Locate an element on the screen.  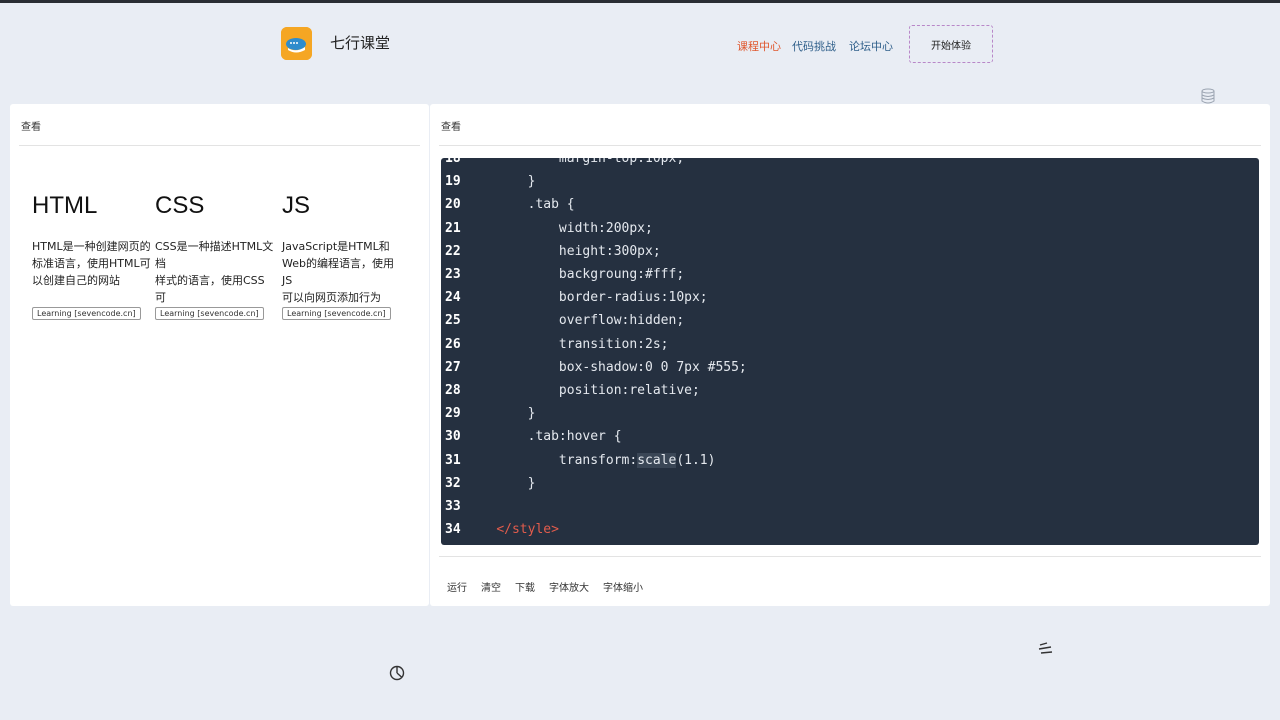
preview-panel-title: 查看 is located at coordinates (31, 127).